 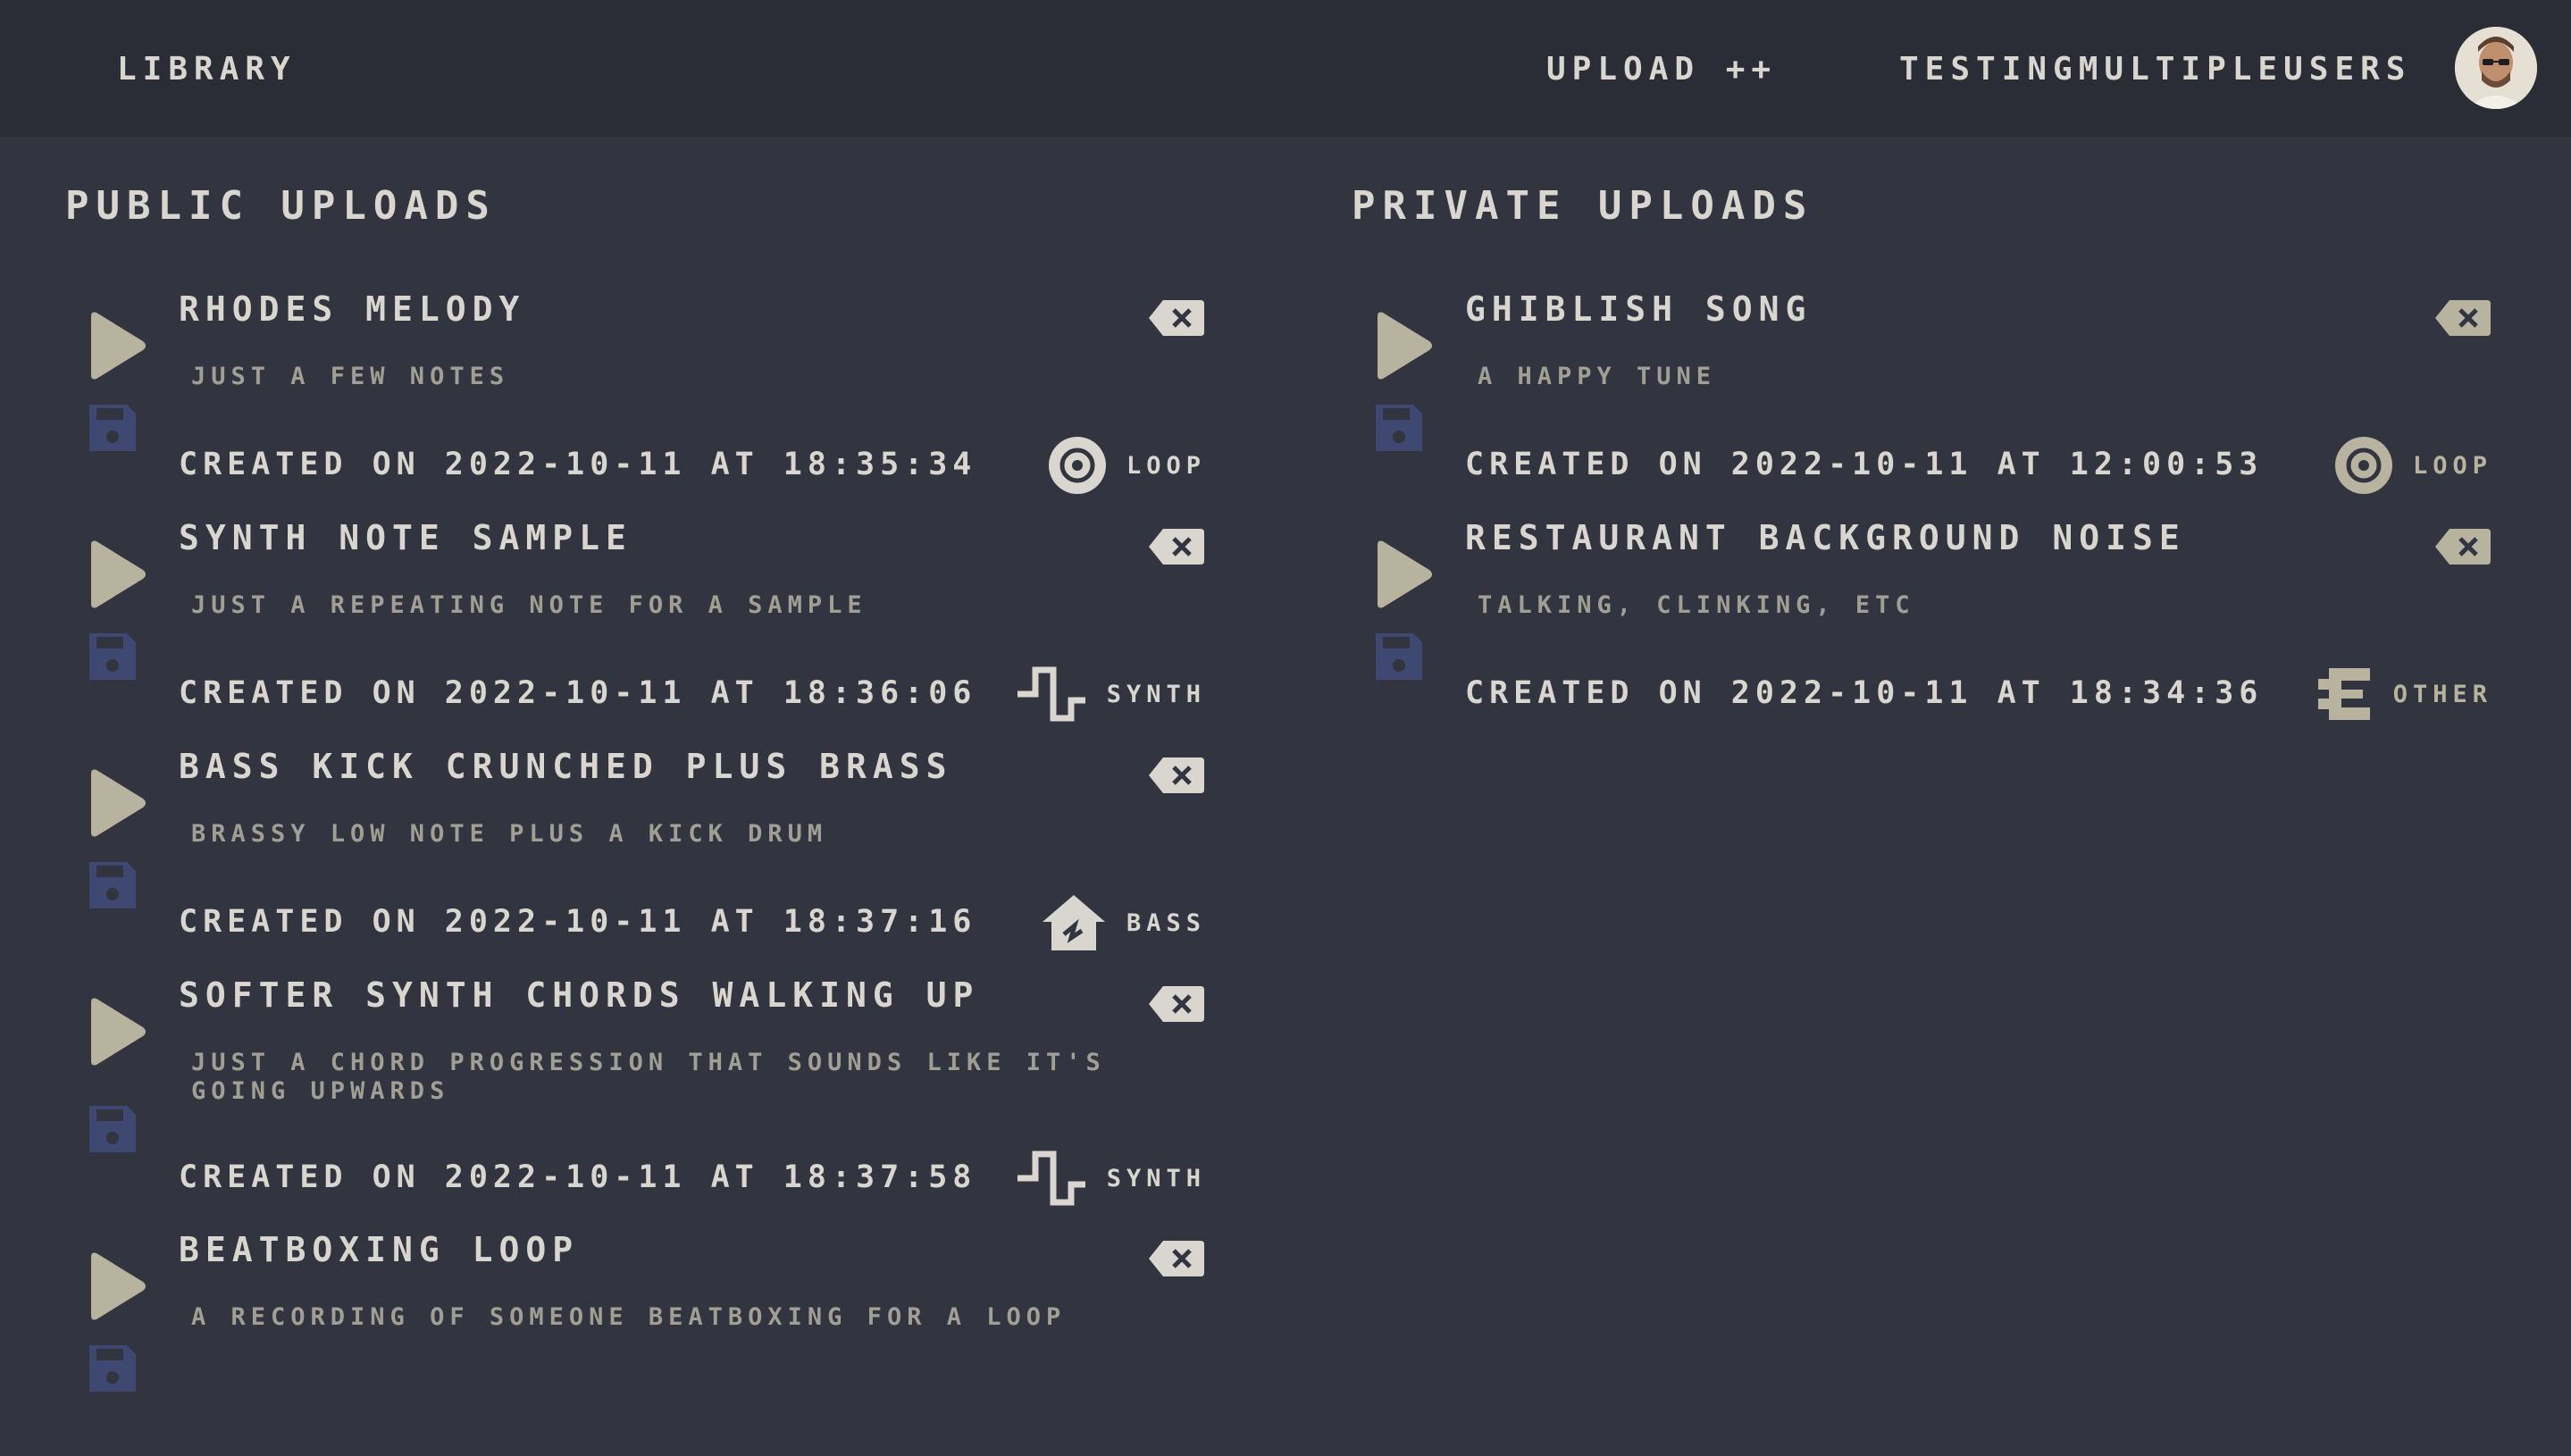 What do you see at coordinates (2155, 69) in the screenshot?
I see `nav-username-link: TESTINGMULTIPLEUSERS` at bounding box center [2155, 69].